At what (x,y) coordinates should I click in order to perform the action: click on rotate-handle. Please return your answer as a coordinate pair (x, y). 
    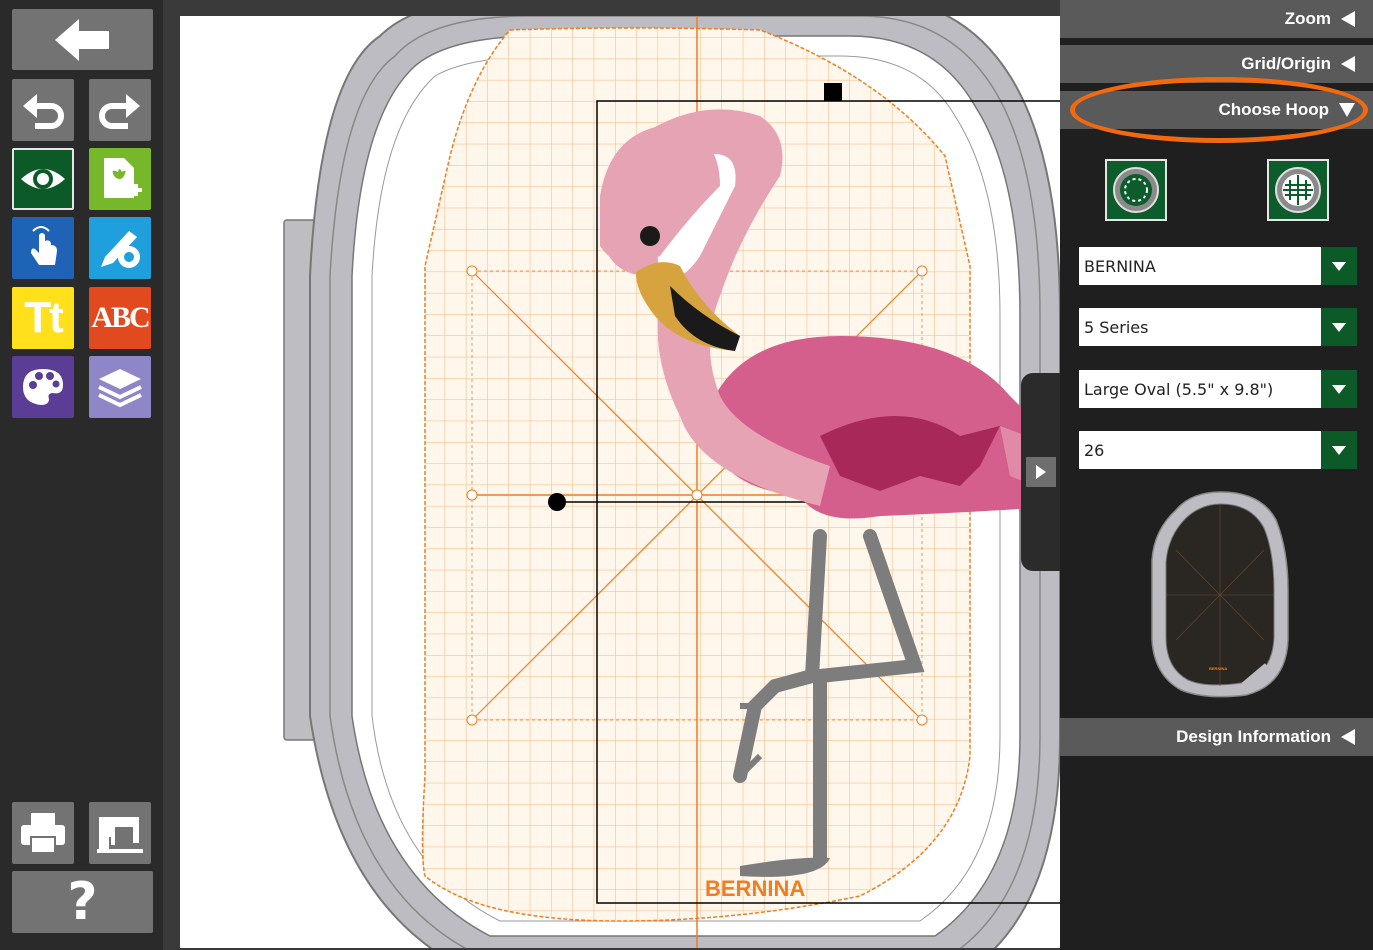
    Looking at the image, I should click on (833, 92).